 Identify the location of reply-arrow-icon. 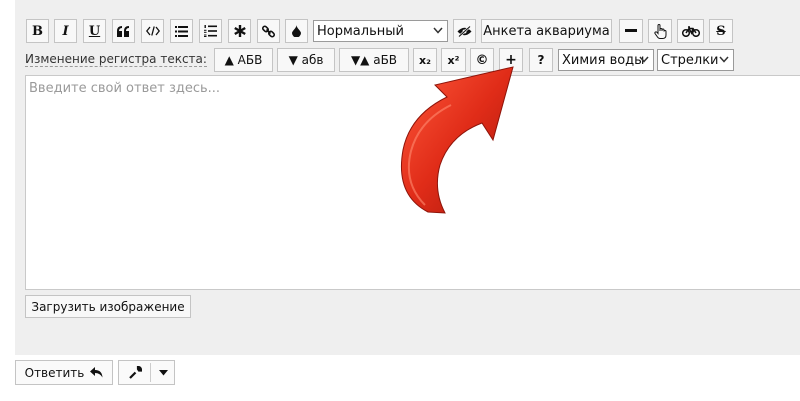
(96, 372).